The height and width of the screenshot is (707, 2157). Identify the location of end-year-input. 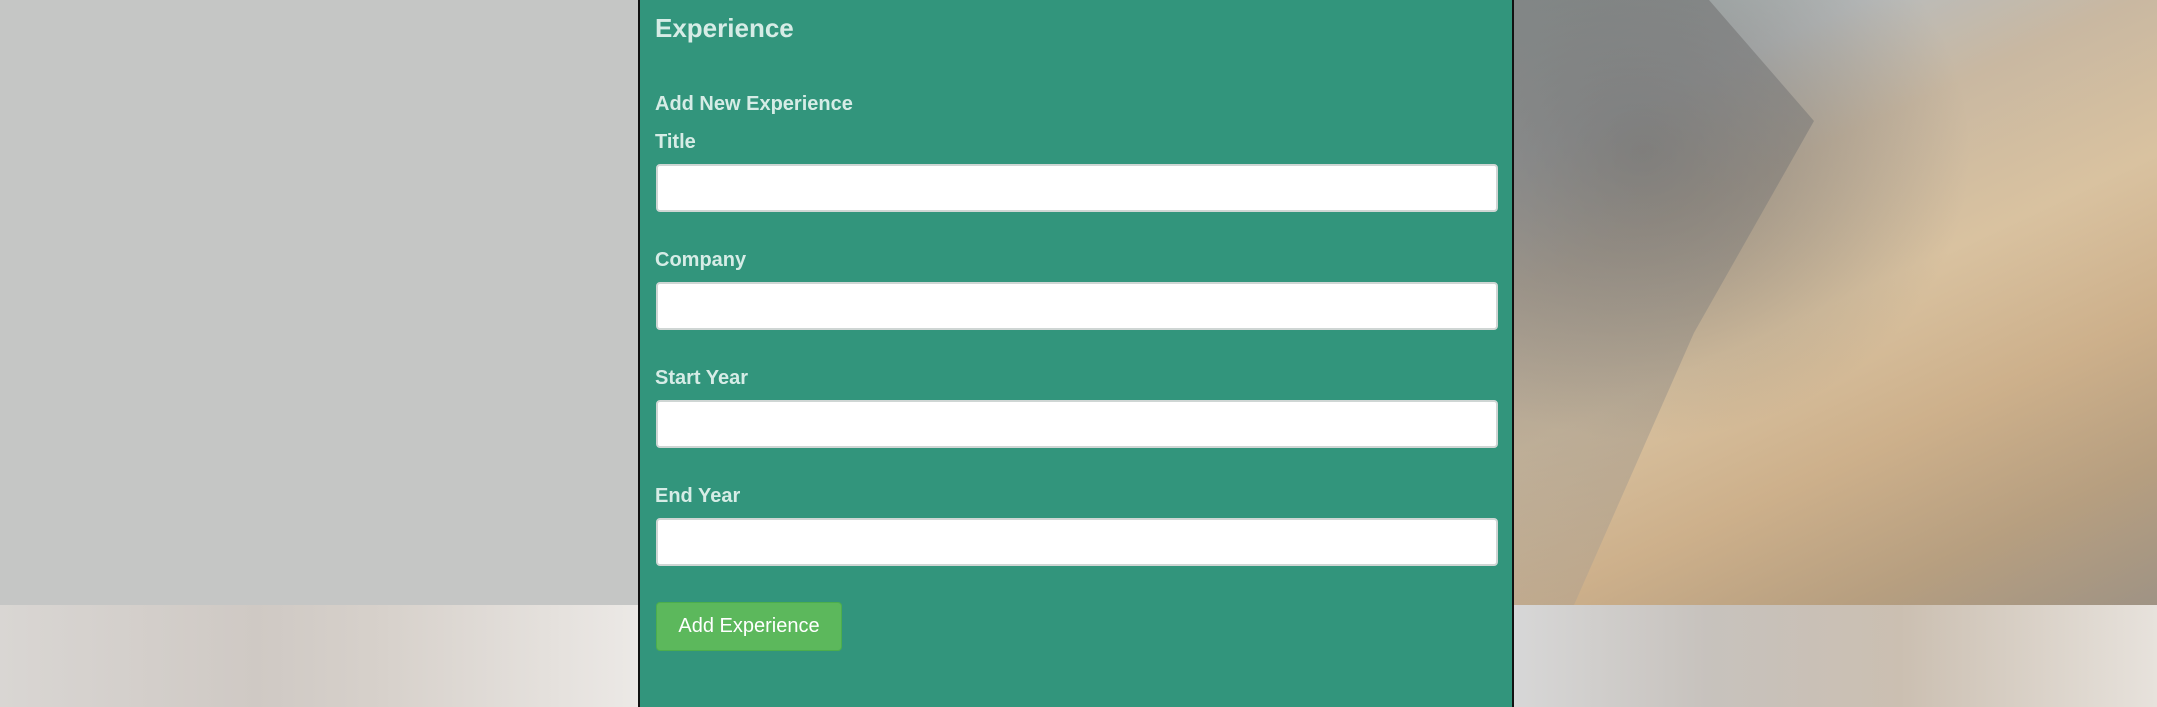
(1077, 542).